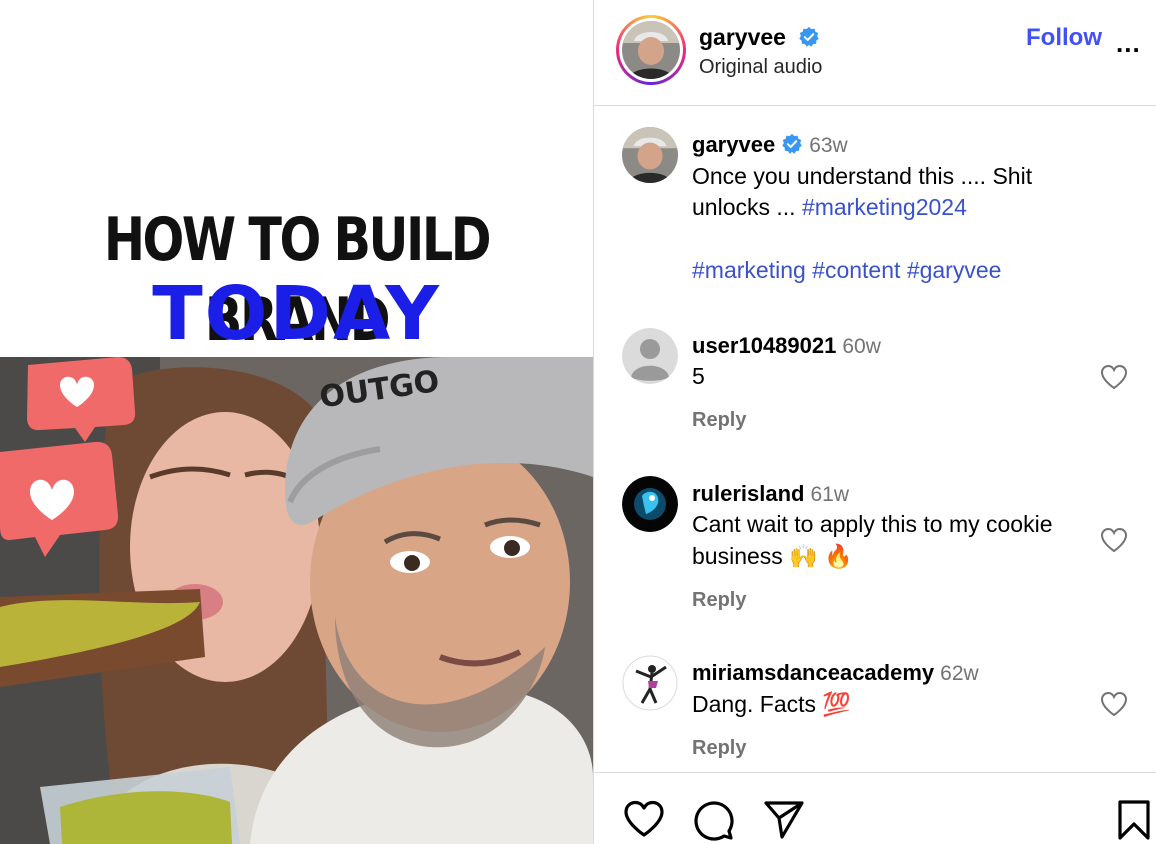 This screenshot has height=844, width=1156. I want to click on comment-header: user10489021 60w, so click(786, 346).